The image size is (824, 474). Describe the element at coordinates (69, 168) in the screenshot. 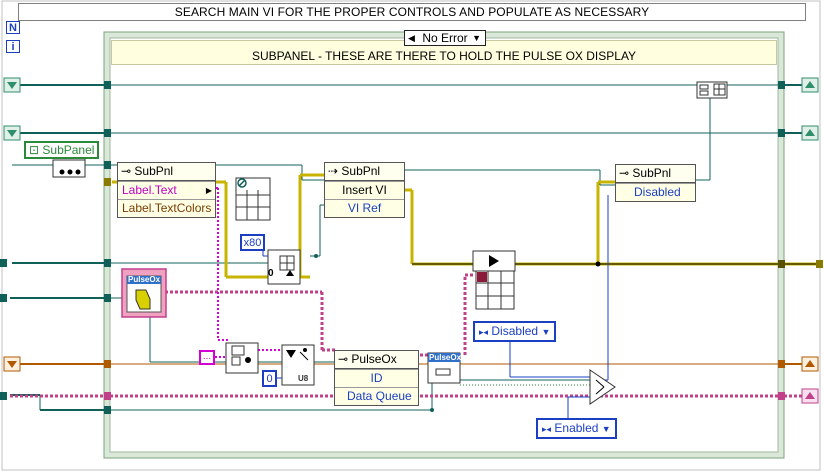

I see `subpanel-ctl-node` at that location.